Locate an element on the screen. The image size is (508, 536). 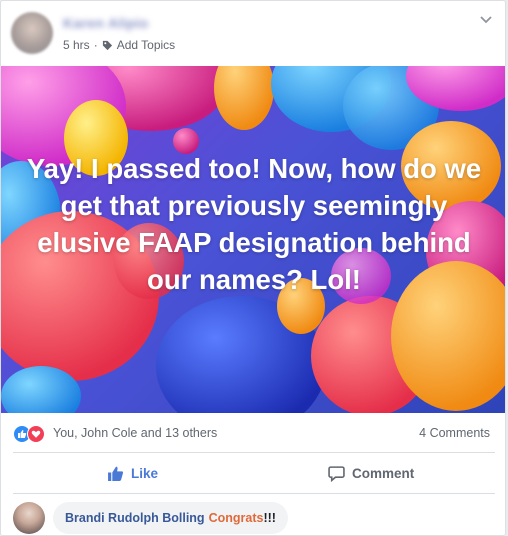
like-button: Like is located at coordinates (132, 473).